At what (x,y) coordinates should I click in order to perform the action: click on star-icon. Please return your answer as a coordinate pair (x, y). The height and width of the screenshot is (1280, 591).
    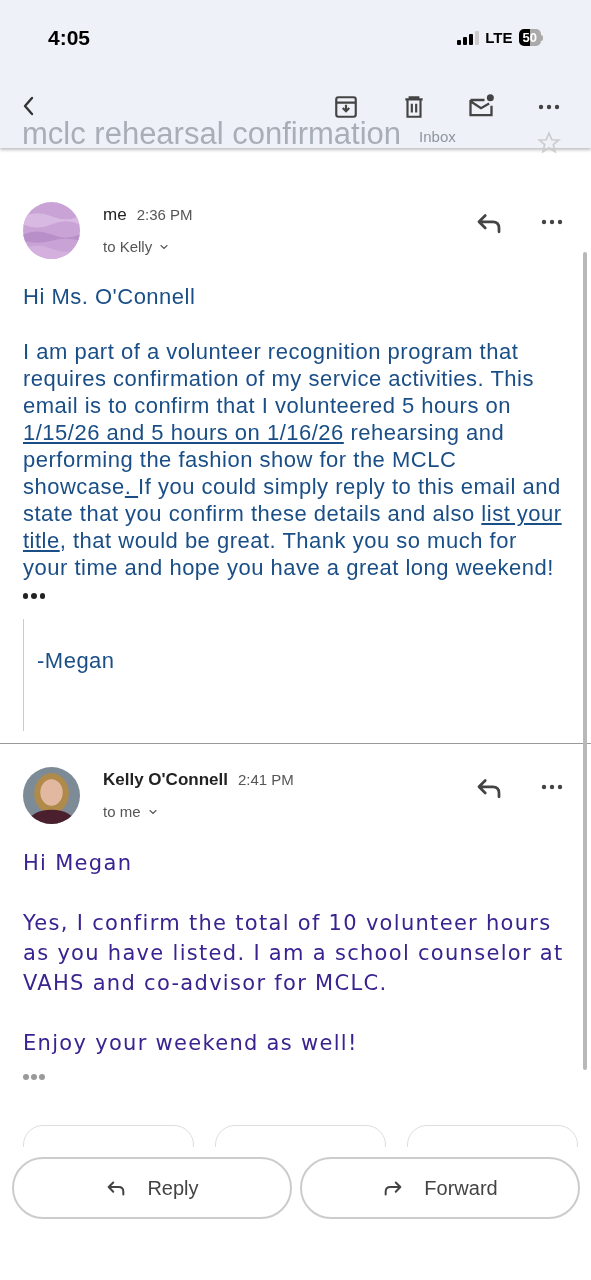
    Looking at the image, I should click on (549, 143).